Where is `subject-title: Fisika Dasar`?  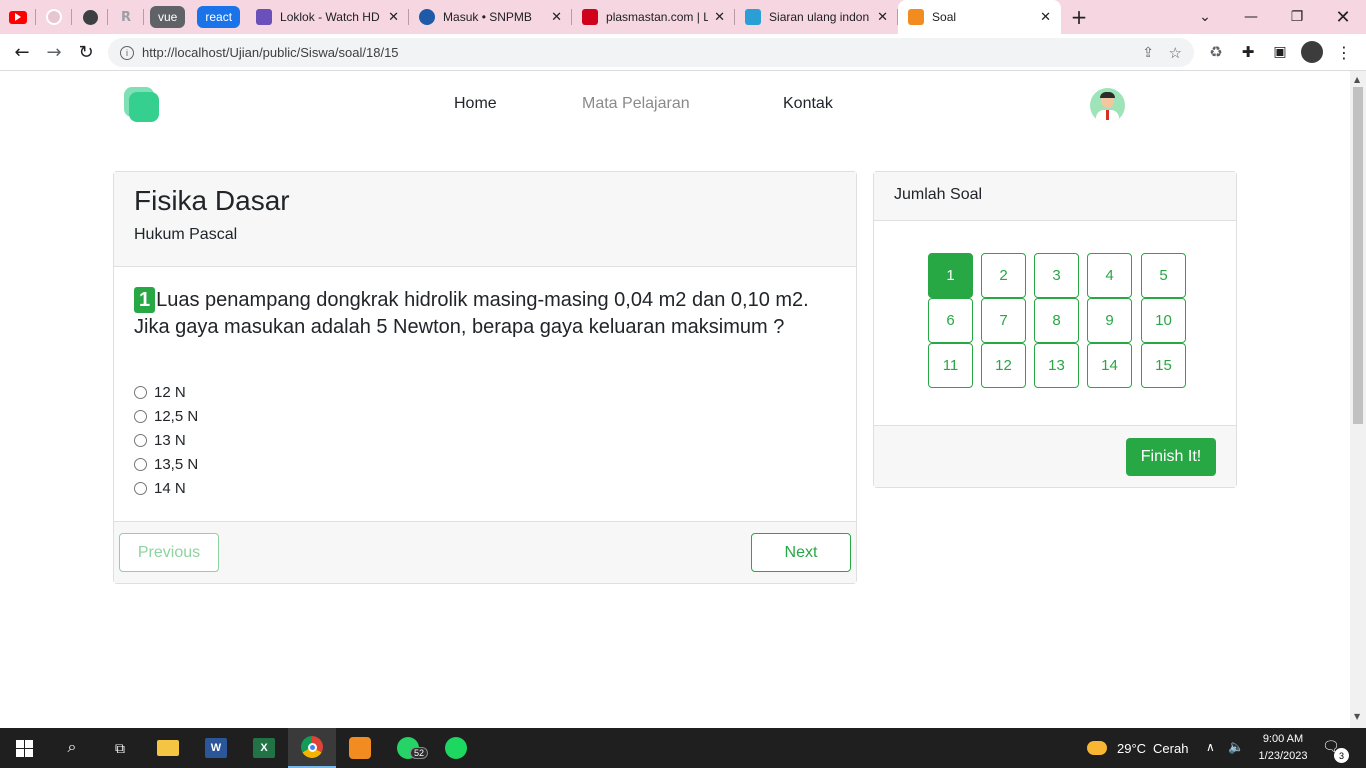 subject-title: Fisika Dasar is located at coordinates (212, 200).